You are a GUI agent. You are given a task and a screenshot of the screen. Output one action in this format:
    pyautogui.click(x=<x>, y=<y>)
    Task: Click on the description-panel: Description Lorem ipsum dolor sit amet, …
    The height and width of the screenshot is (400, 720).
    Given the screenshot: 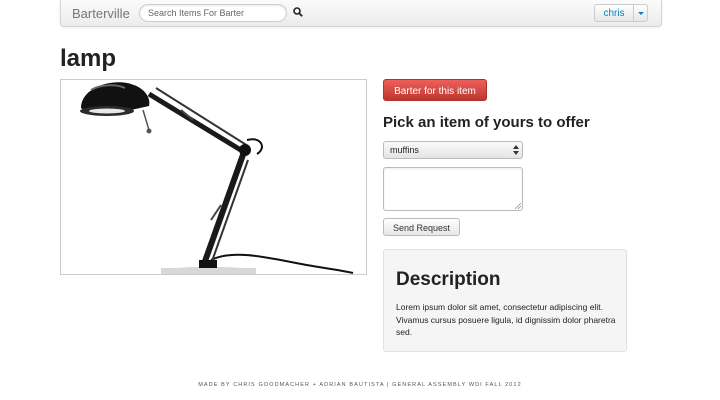 What is the action you would take?
    pyautogui.click(x=505, y=300)
    